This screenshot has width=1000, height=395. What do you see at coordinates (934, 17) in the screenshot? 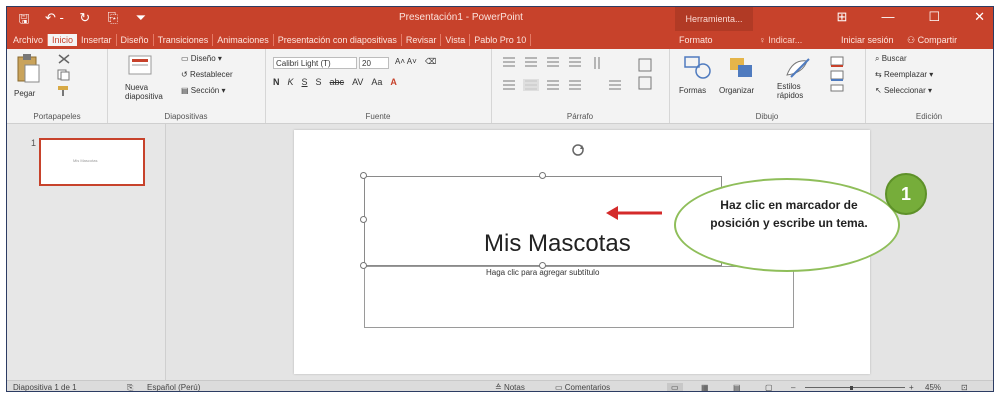
I see `maximize-button: ☐` at bounding box center [934, 17].